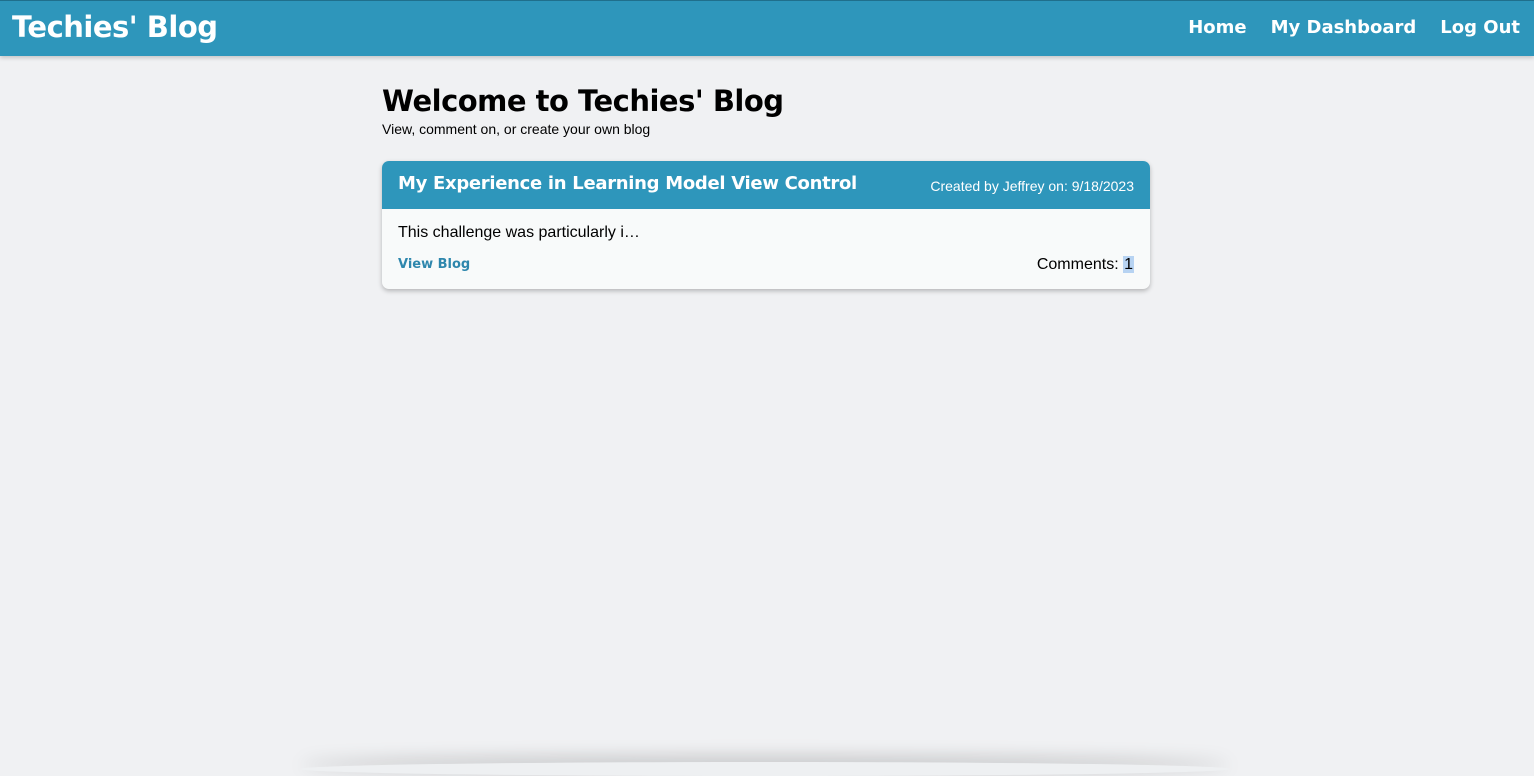 The width and height of the screenshot is (1534, 776). What do you see at coordinates (1032, 186) in the screenshot?
I see `blog-post-meta: Created by Jeffrey on: 9/18/2023` at bounding box center [1032, 186].